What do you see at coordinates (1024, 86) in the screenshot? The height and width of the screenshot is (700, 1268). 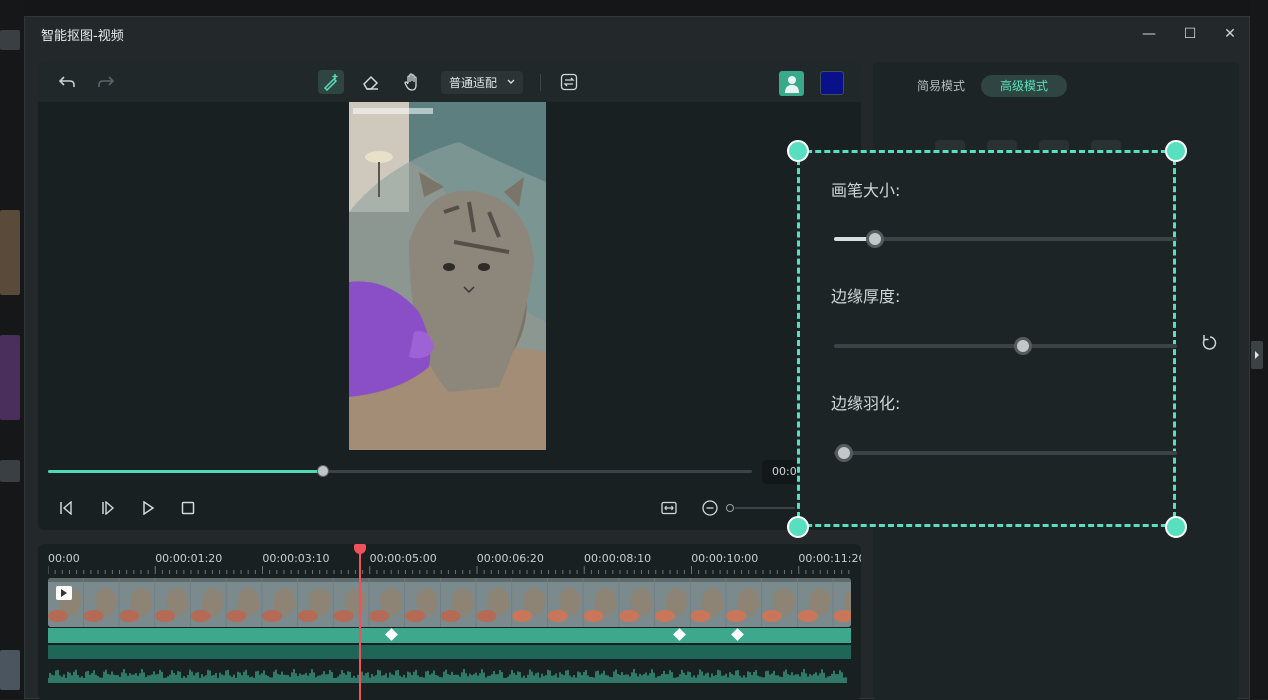 I see `tab-advanced-mode: 高级模式` at bounding box center [1024, 86].